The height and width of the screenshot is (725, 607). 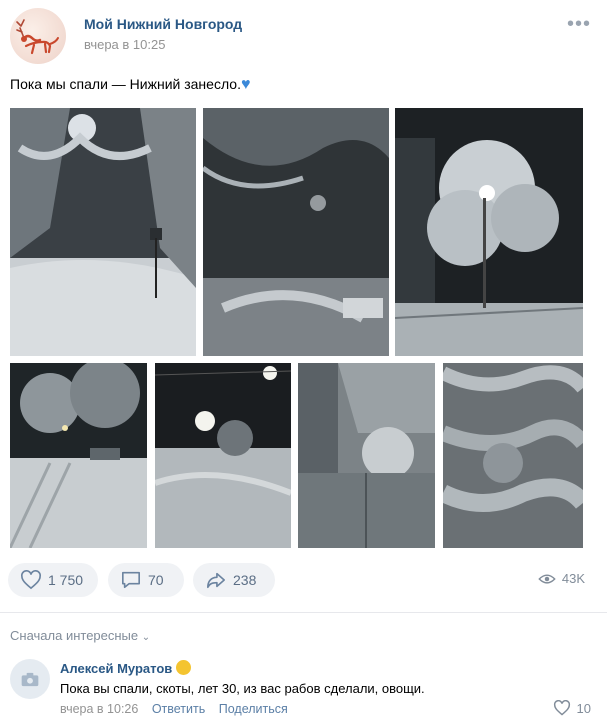 I want to click on comment-like-button: 10, so click(x=572, y=708).